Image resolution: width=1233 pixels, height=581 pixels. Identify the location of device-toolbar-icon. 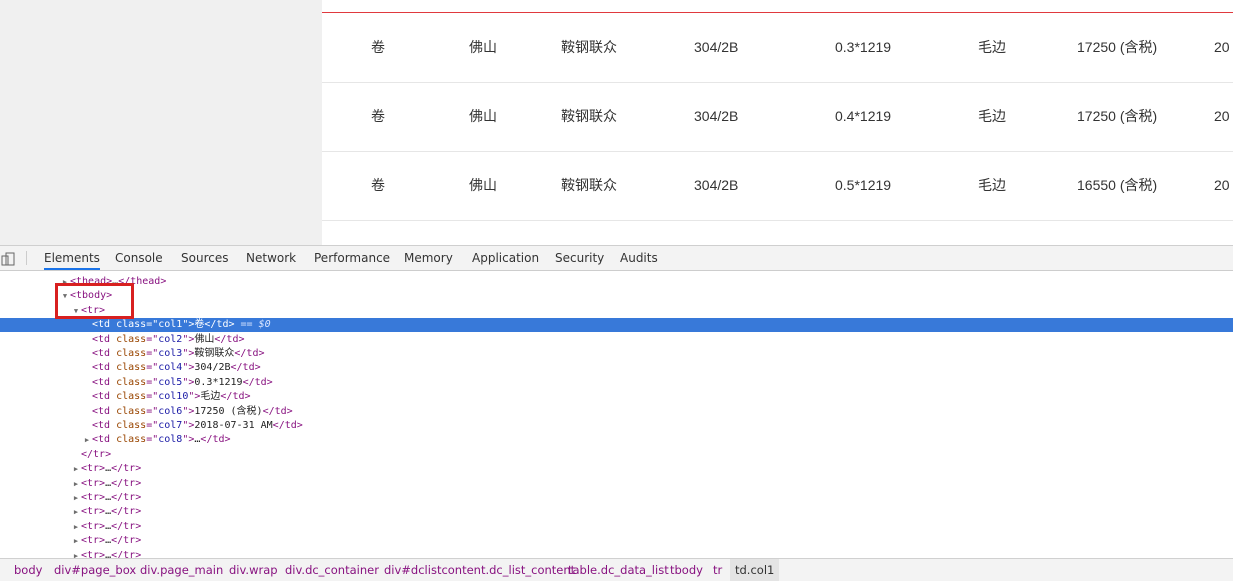
(8, 258).